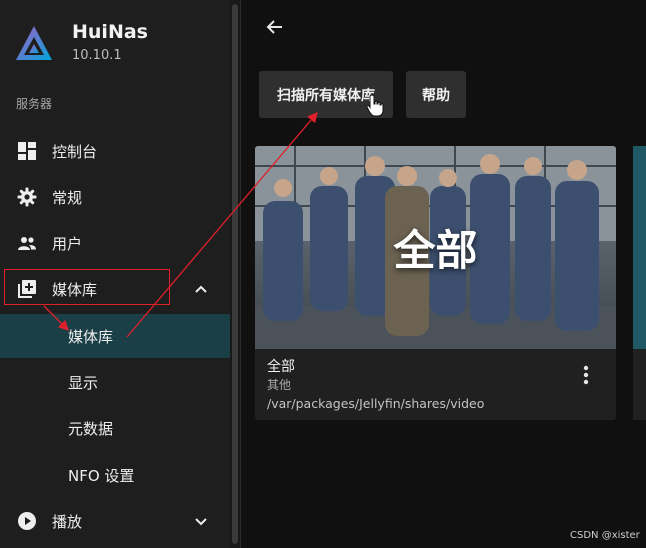 This screenshot has height=548, width=646. Describe the element at coordinates (115, 336) in the screenshot. I see `sidebar-subitem-libraries: 媒体库` at that location.